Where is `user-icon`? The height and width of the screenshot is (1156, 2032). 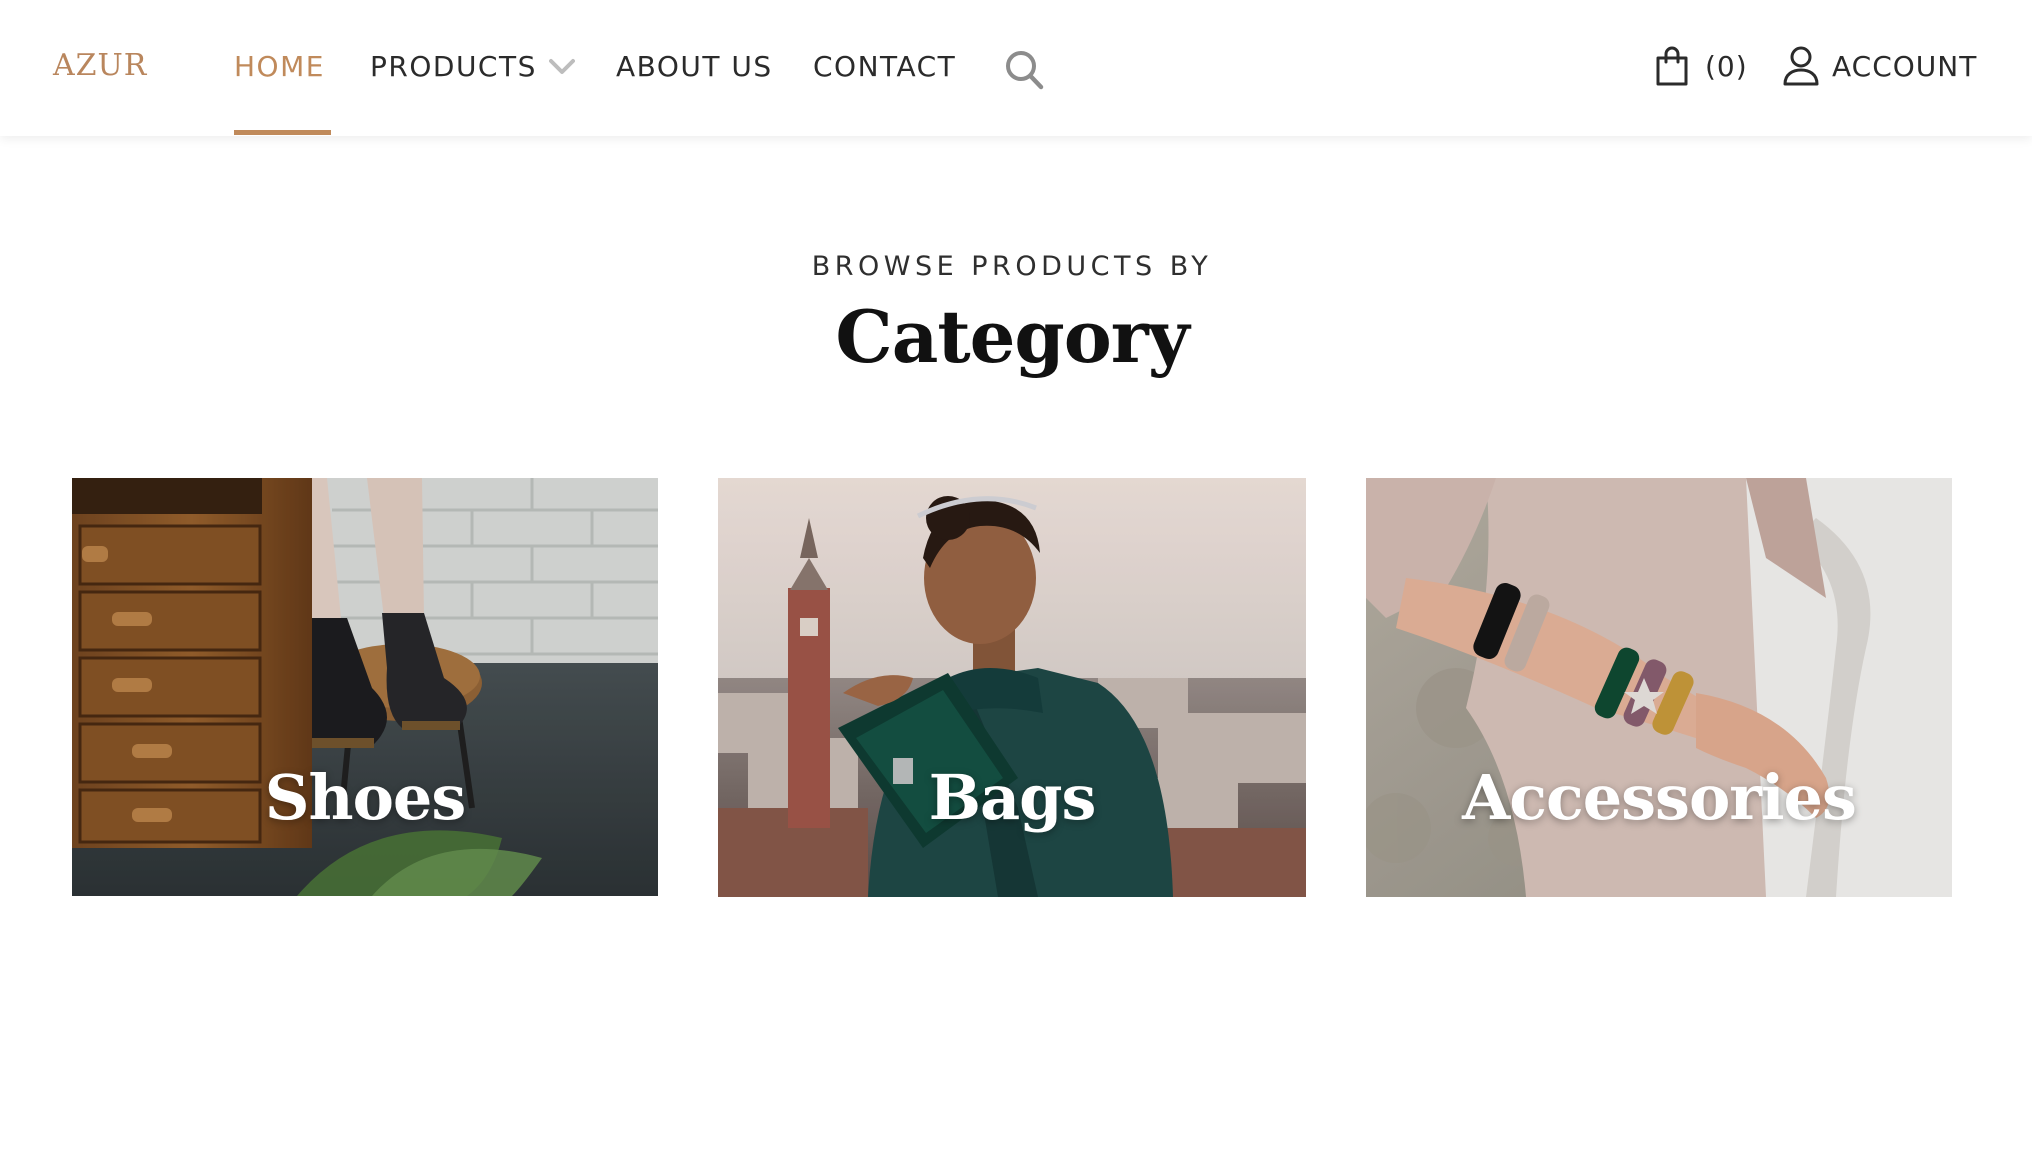 user-icon is located at coordinates (1801, 66).